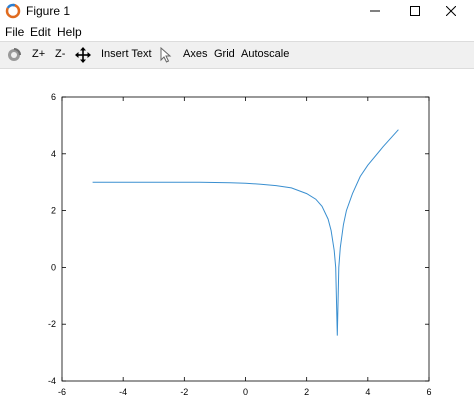 The width and height of the screenshot is (474, 407). Describe the element at coordinates (224, 54) in the screenshot. I see `grid-button: Grid` at that location.